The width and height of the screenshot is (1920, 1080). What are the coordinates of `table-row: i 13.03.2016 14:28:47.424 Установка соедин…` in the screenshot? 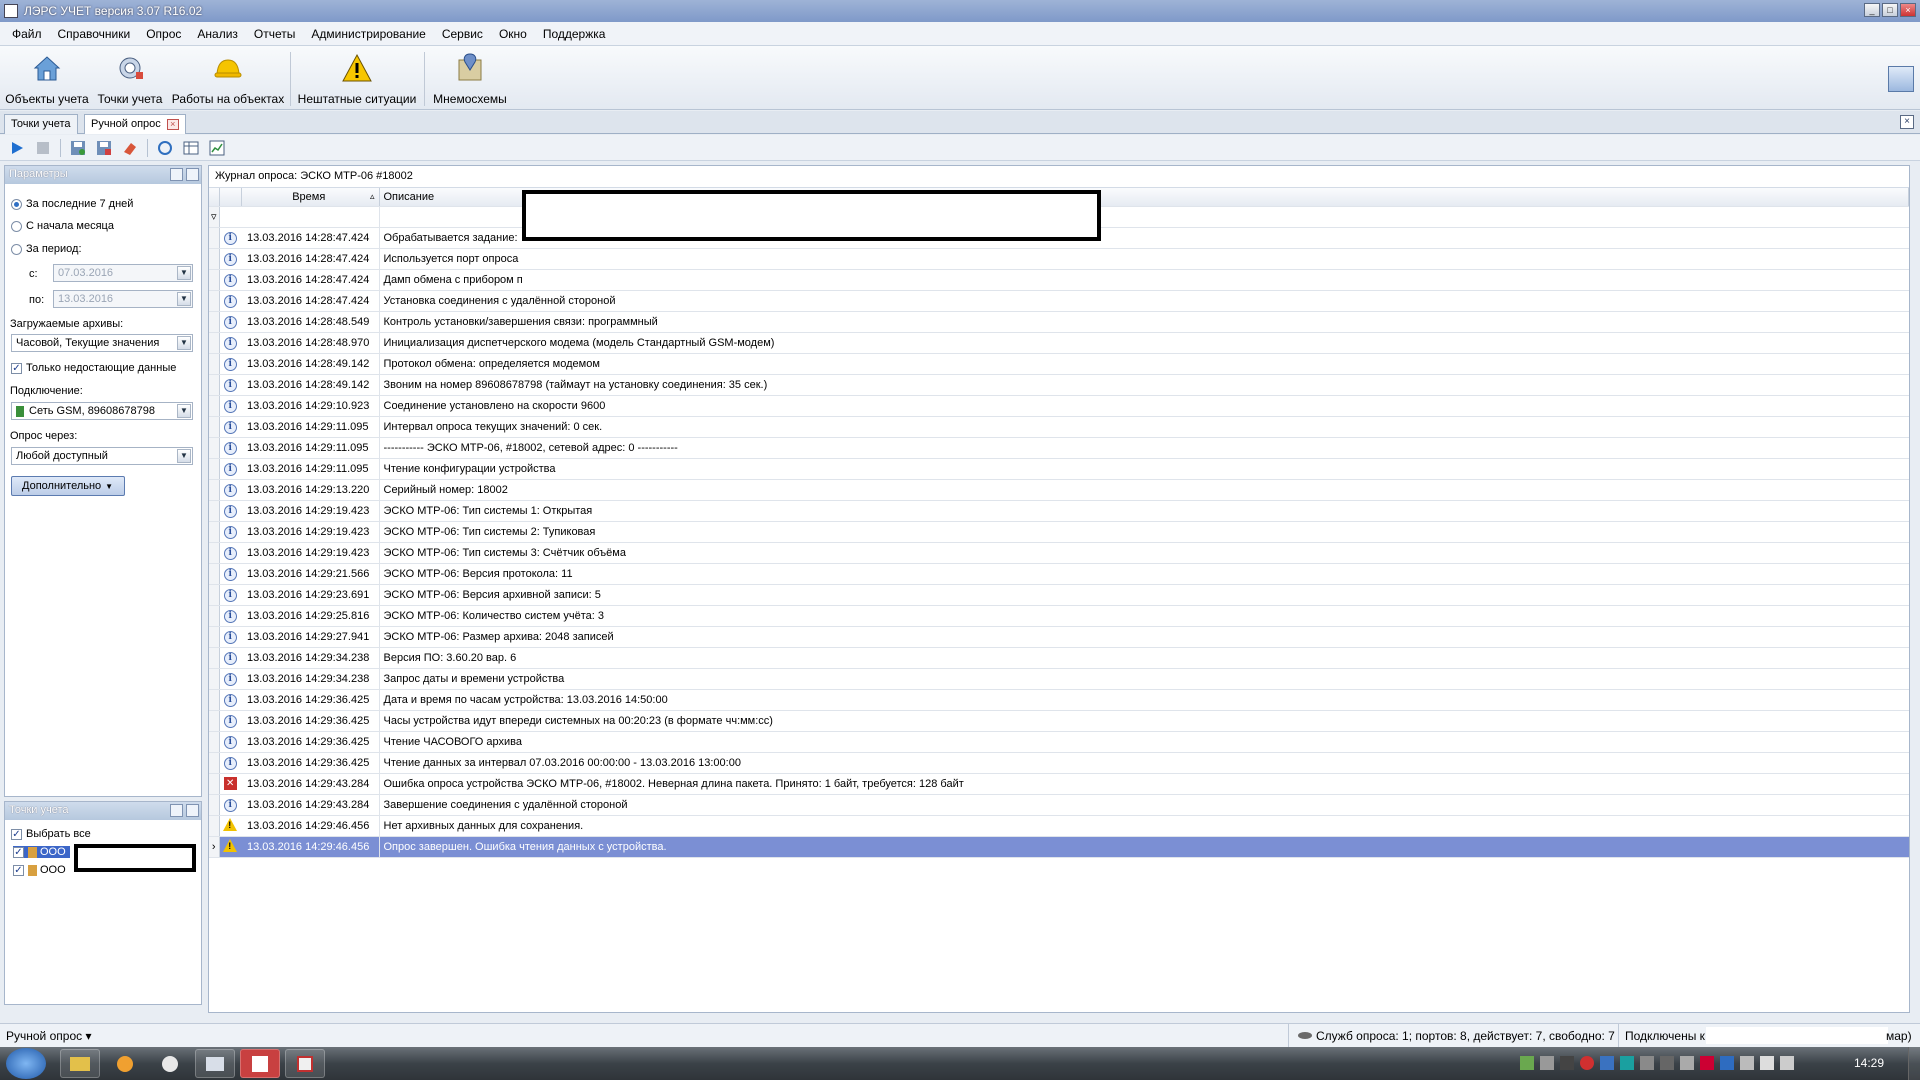 It's located at (1059, 301).